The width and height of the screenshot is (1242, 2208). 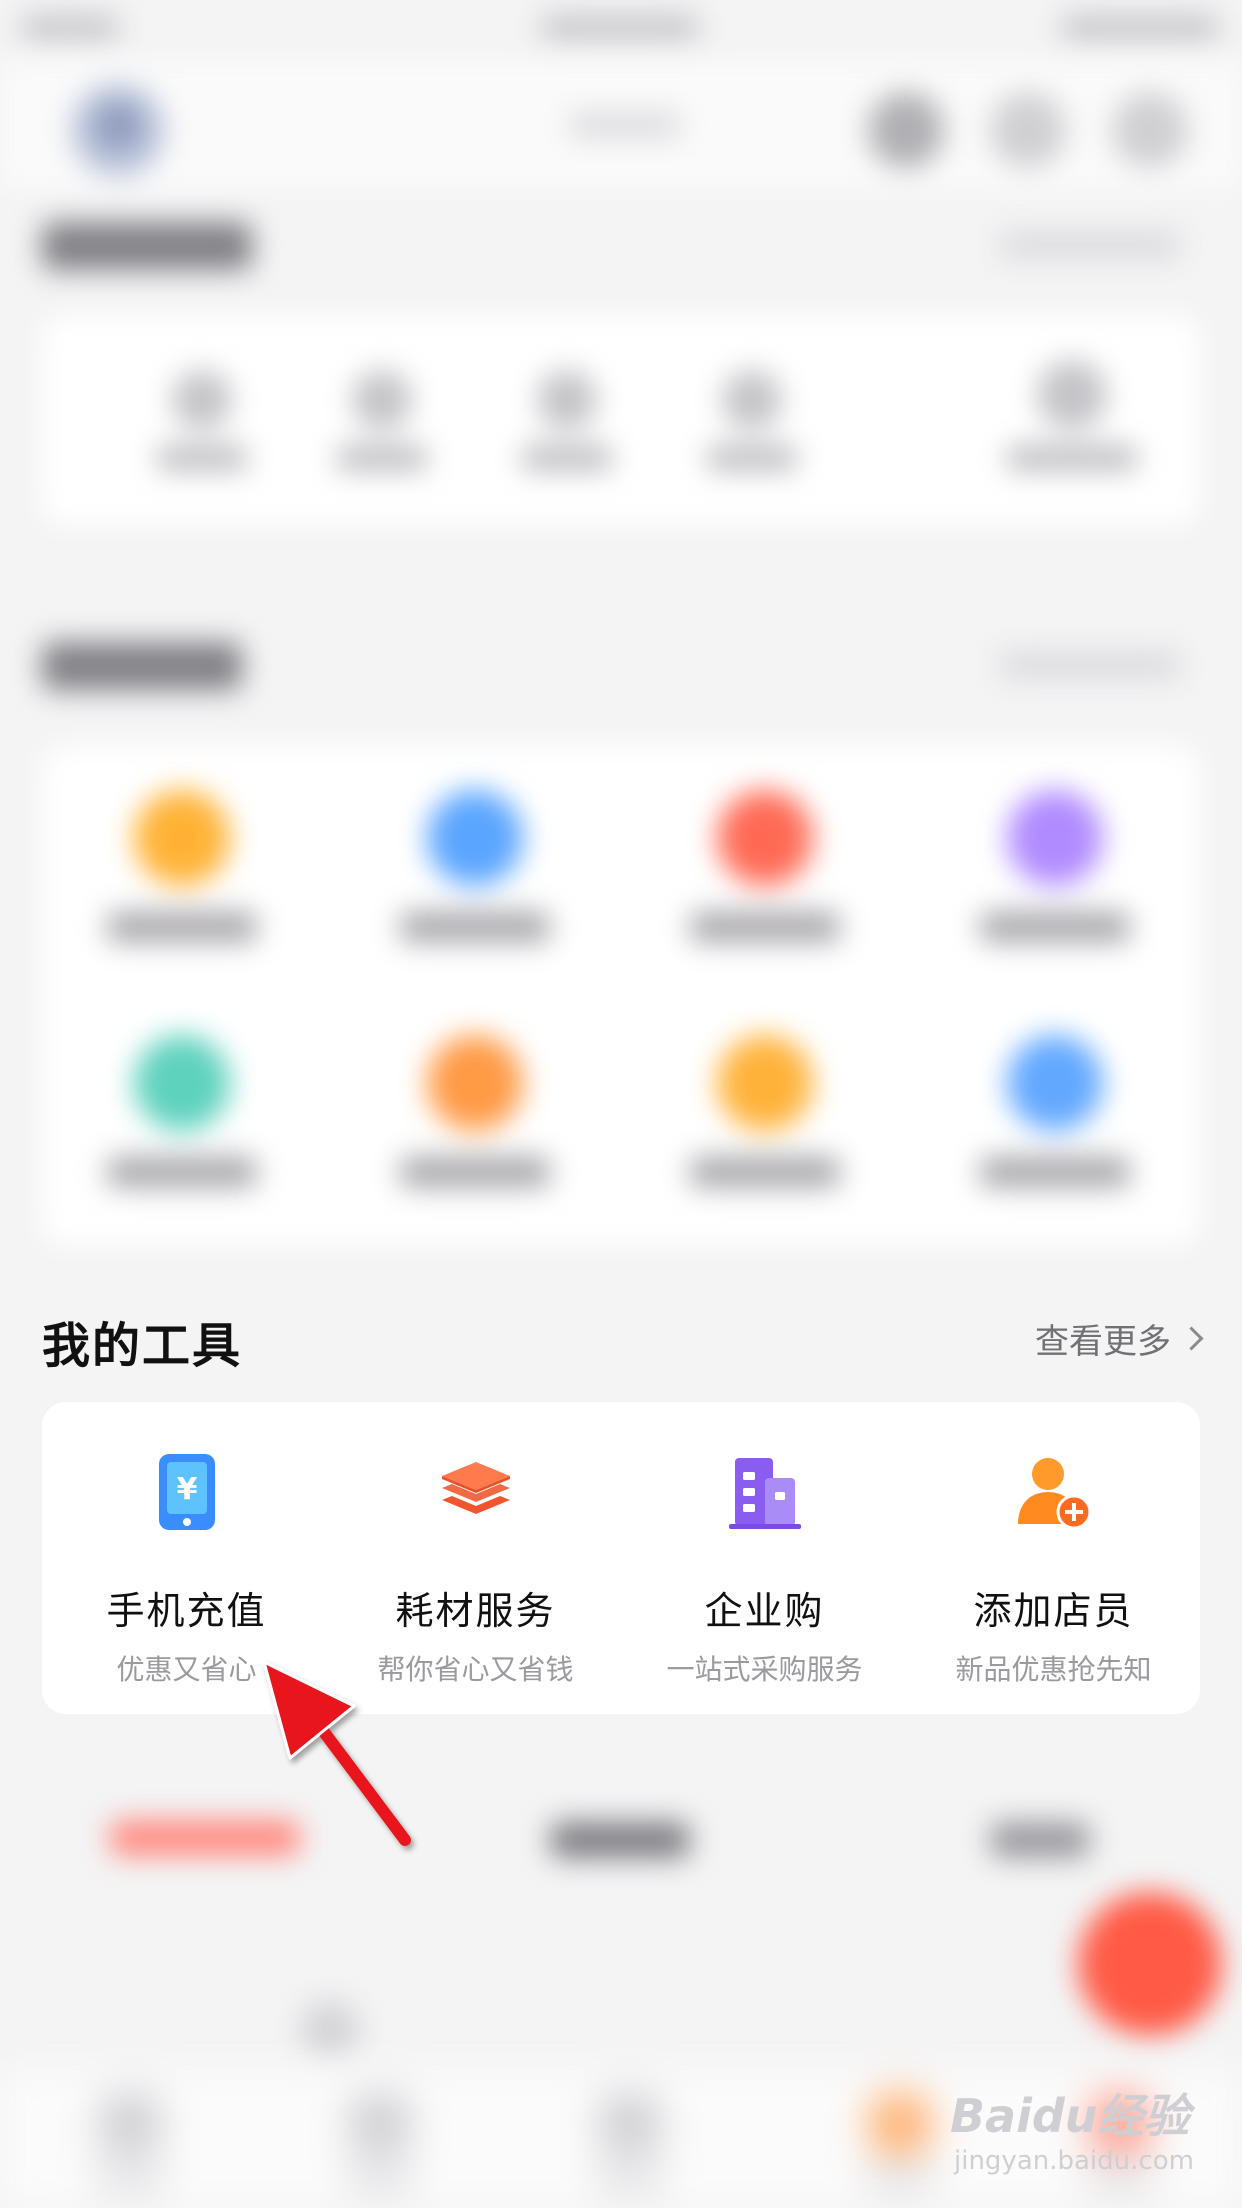 I want to click on tool-subtitle: 一站式采购服务, so click(x=764, y=1669).